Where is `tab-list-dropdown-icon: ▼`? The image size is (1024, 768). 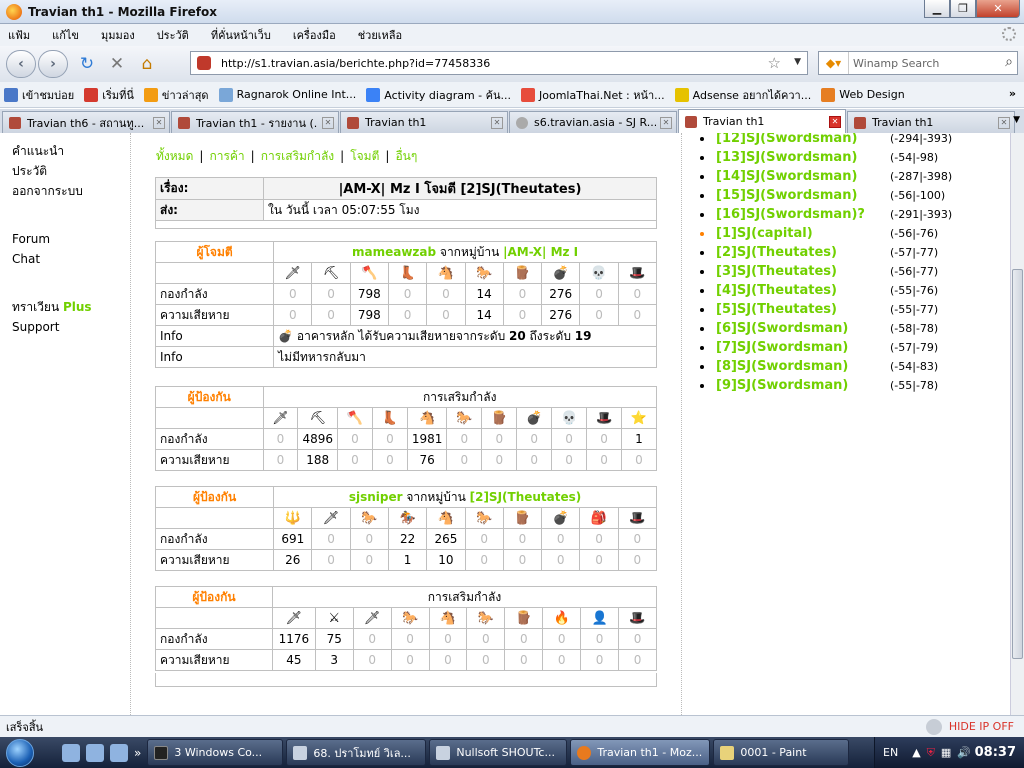 tab-list-dropdown-icon: ▼ is located at coordinates (1016, 120).